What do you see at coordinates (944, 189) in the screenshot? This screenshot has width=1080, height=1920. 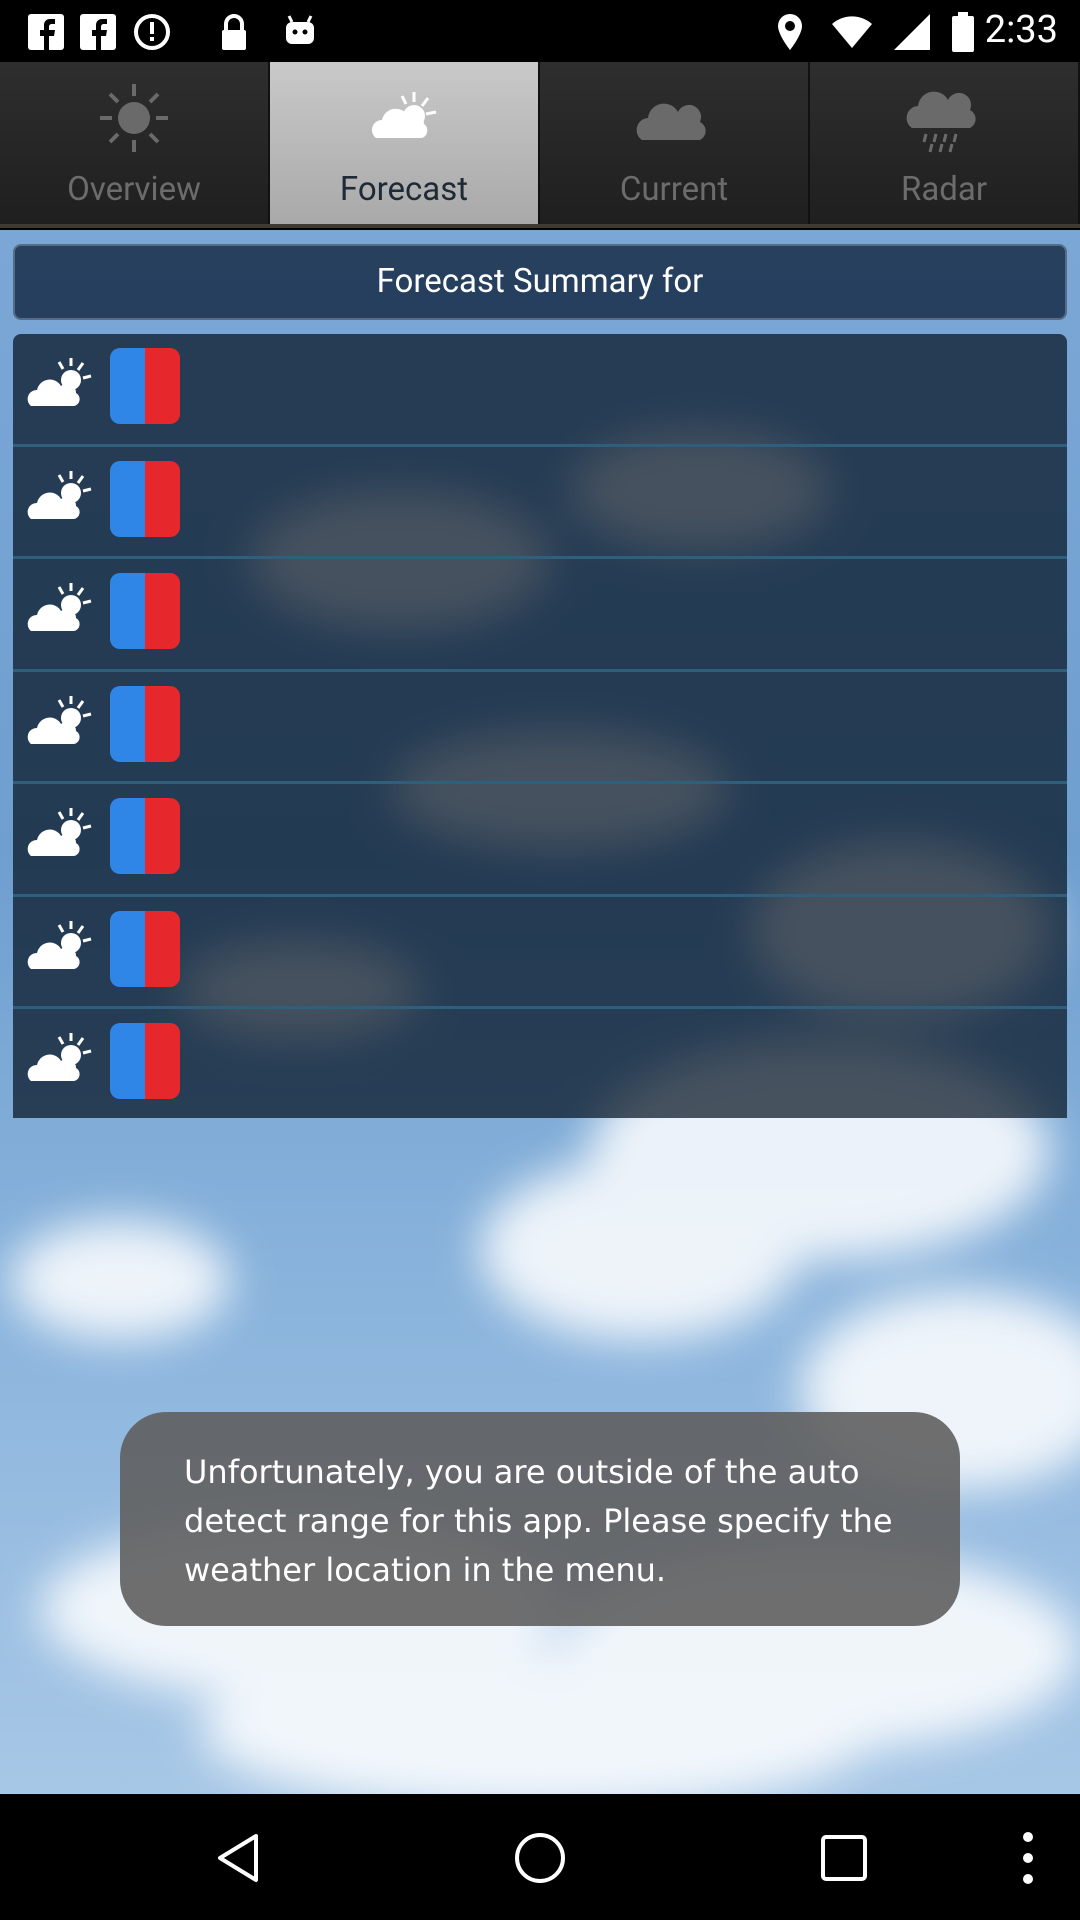 I see `tab-label: Radar` at bounding box center [944, 189].